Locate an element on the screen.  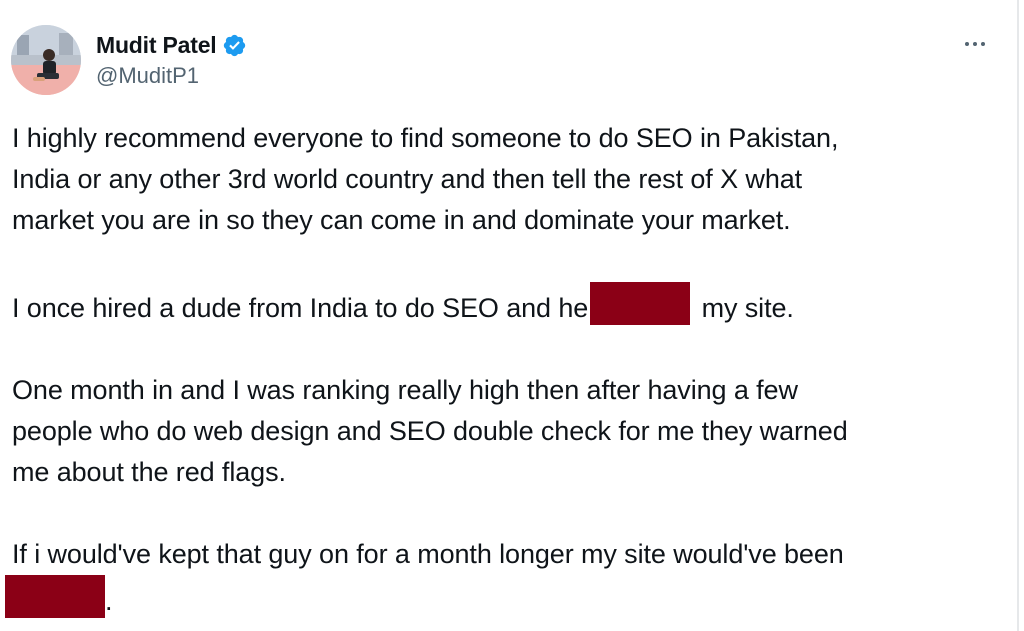
avatar is located at coordinates (46, 60).